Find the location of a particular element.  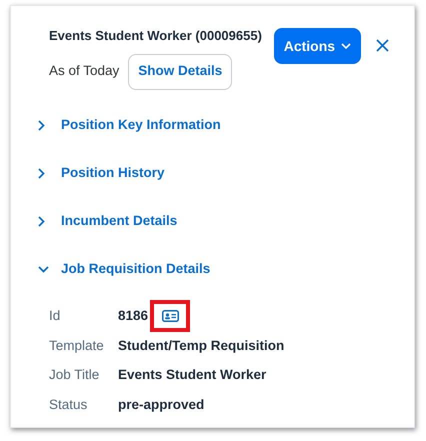

field-value: Events Student Worker is located at coordinates (192, 375).